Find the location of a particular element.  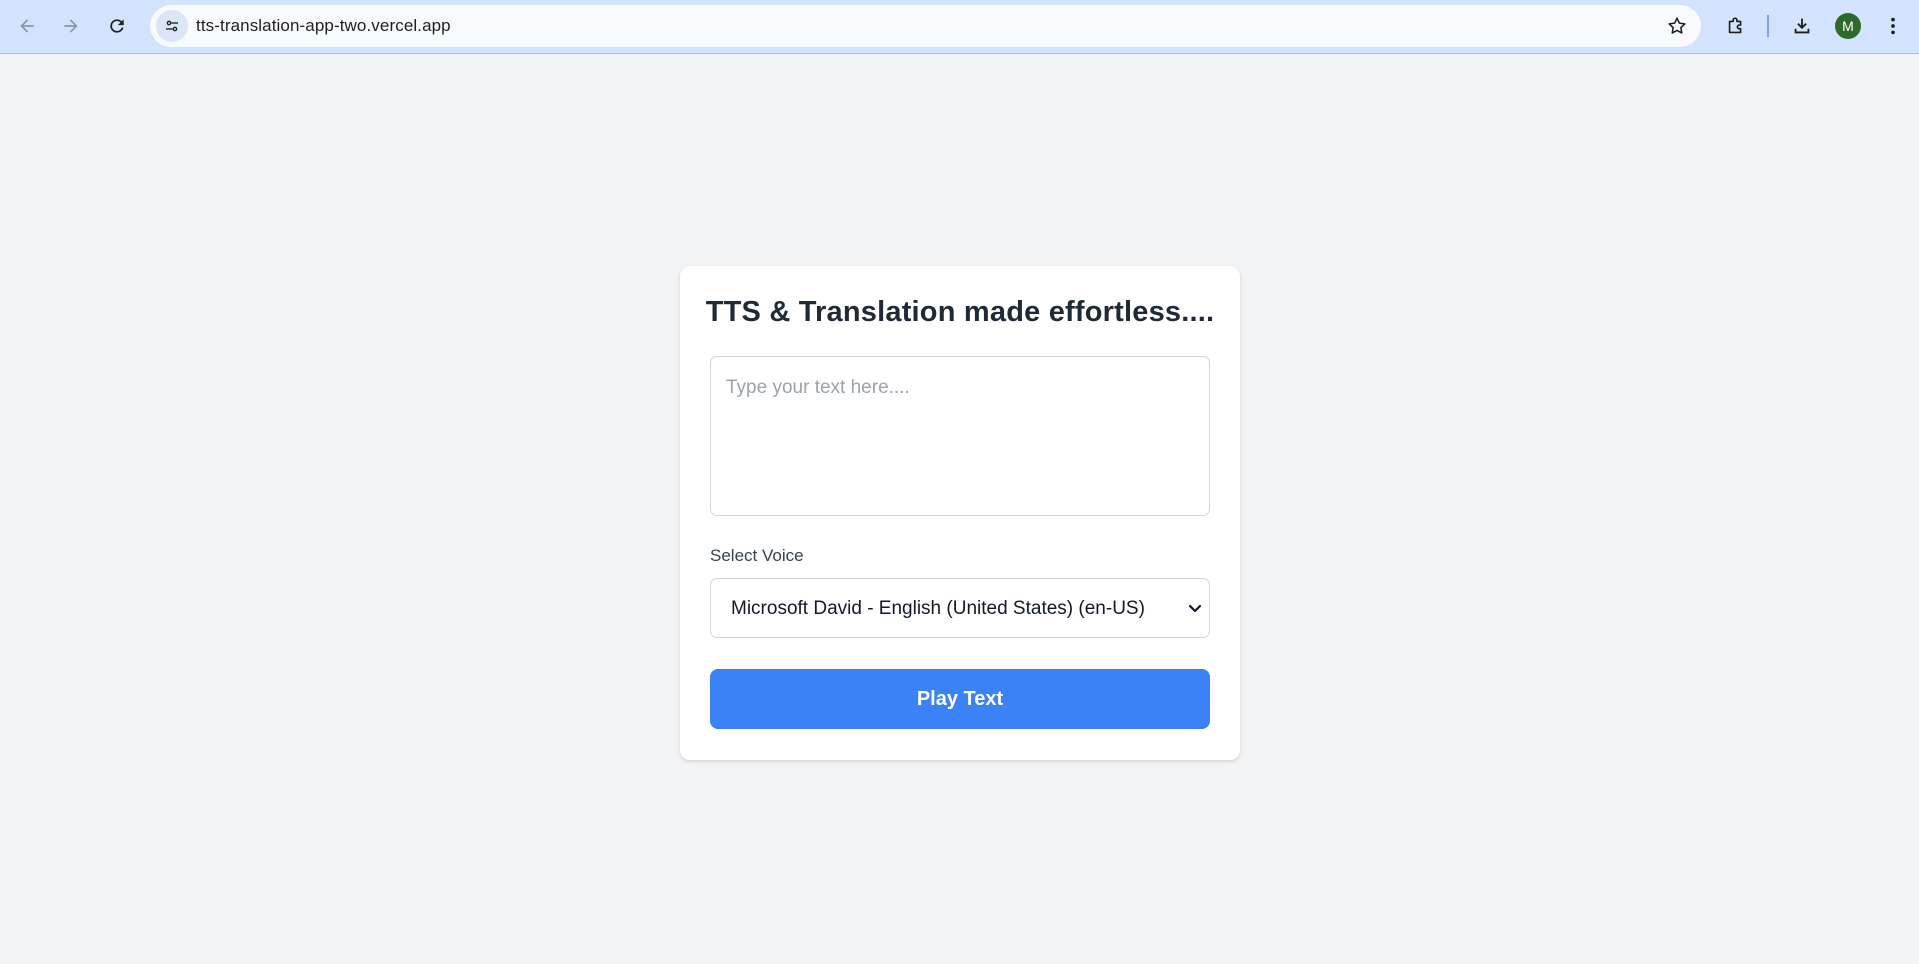

back-icon is located at coordinates (27, 26).